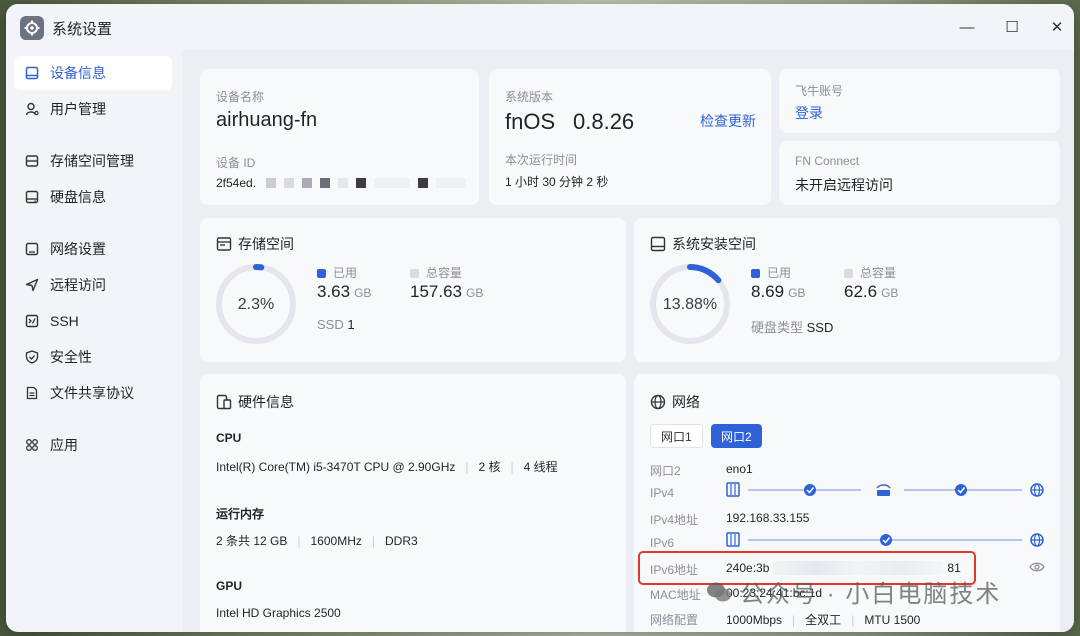  Describe the element at coordinates (240, 514) in the screenshot. I see `memory-label: 运行内存` at that location.